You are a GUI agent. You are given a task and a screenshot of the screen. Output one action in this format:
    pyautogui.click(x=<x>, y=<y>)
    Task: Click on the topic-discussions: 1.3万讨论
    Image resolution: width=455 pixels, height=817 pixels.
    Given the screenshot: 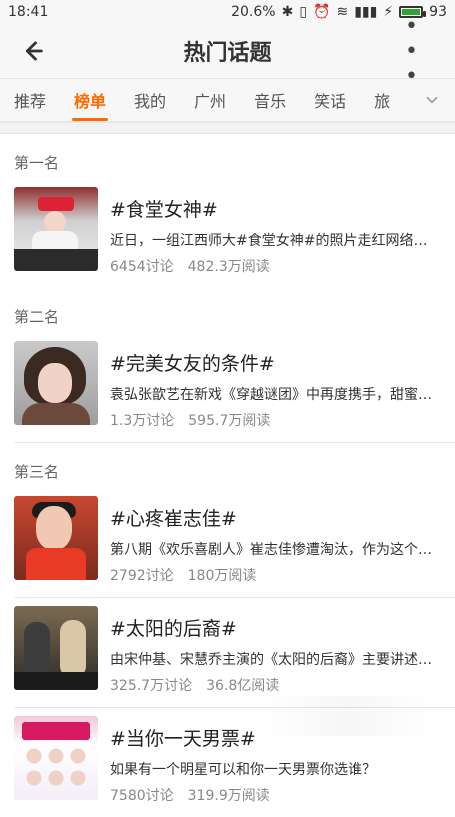 What is the action you would take?
    pyautogui.click(x=142, y=421)
    